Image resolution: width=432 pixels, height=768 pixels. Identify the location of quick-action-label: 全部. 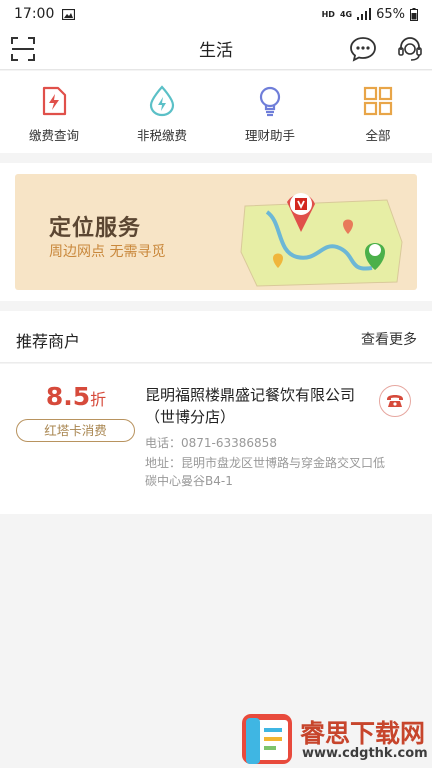
(378, 135).